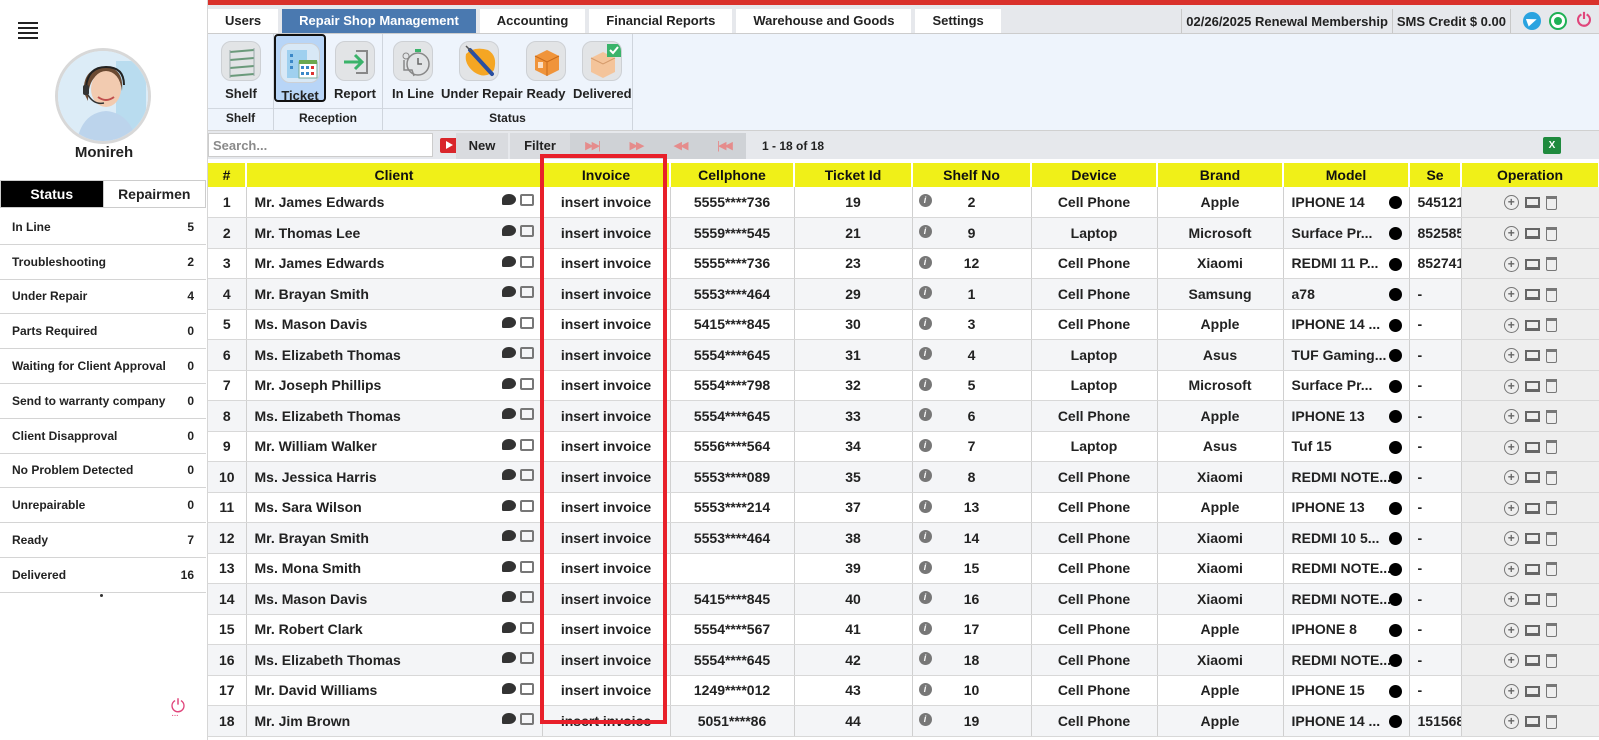 This screenshot has height=740, width=1599. Describe the element at coordinates (606, 175) in the screenshot. I see `column-header: Invoice` at that location.